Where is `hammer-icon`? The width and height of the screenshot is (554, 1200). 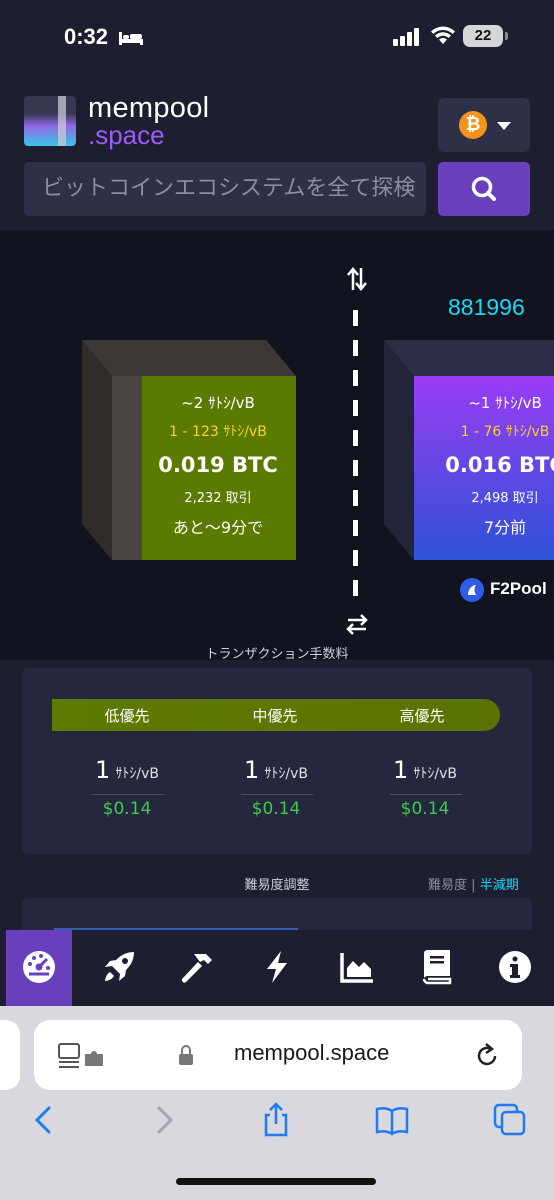
hammer-icon is located at coordinates (196, 968).